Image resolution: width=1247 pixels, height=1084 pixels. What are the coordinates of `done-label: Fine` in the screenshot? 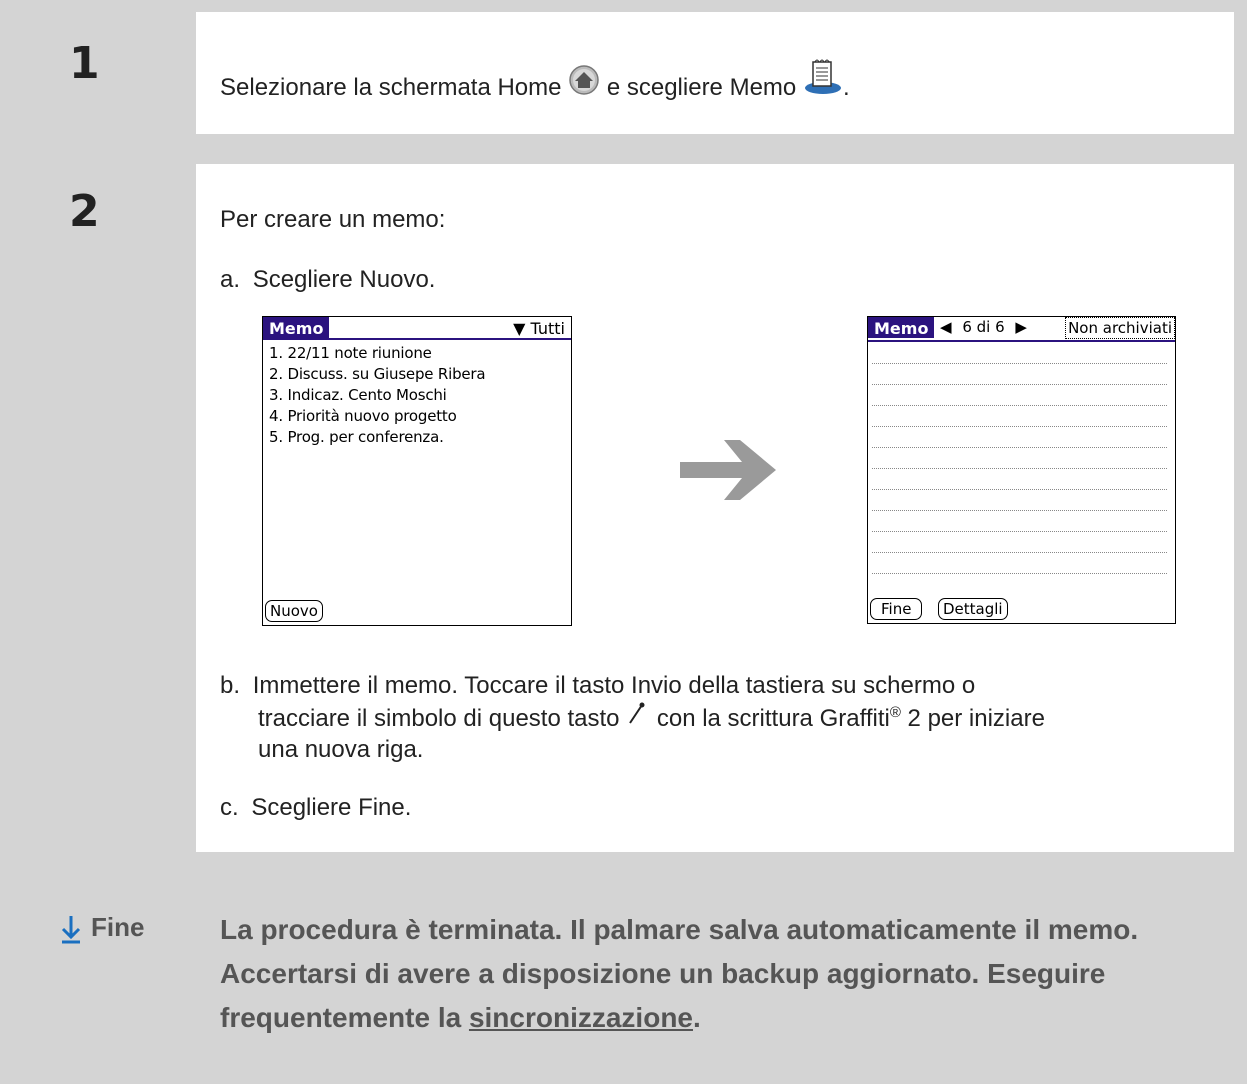 It's located at (118, 927).